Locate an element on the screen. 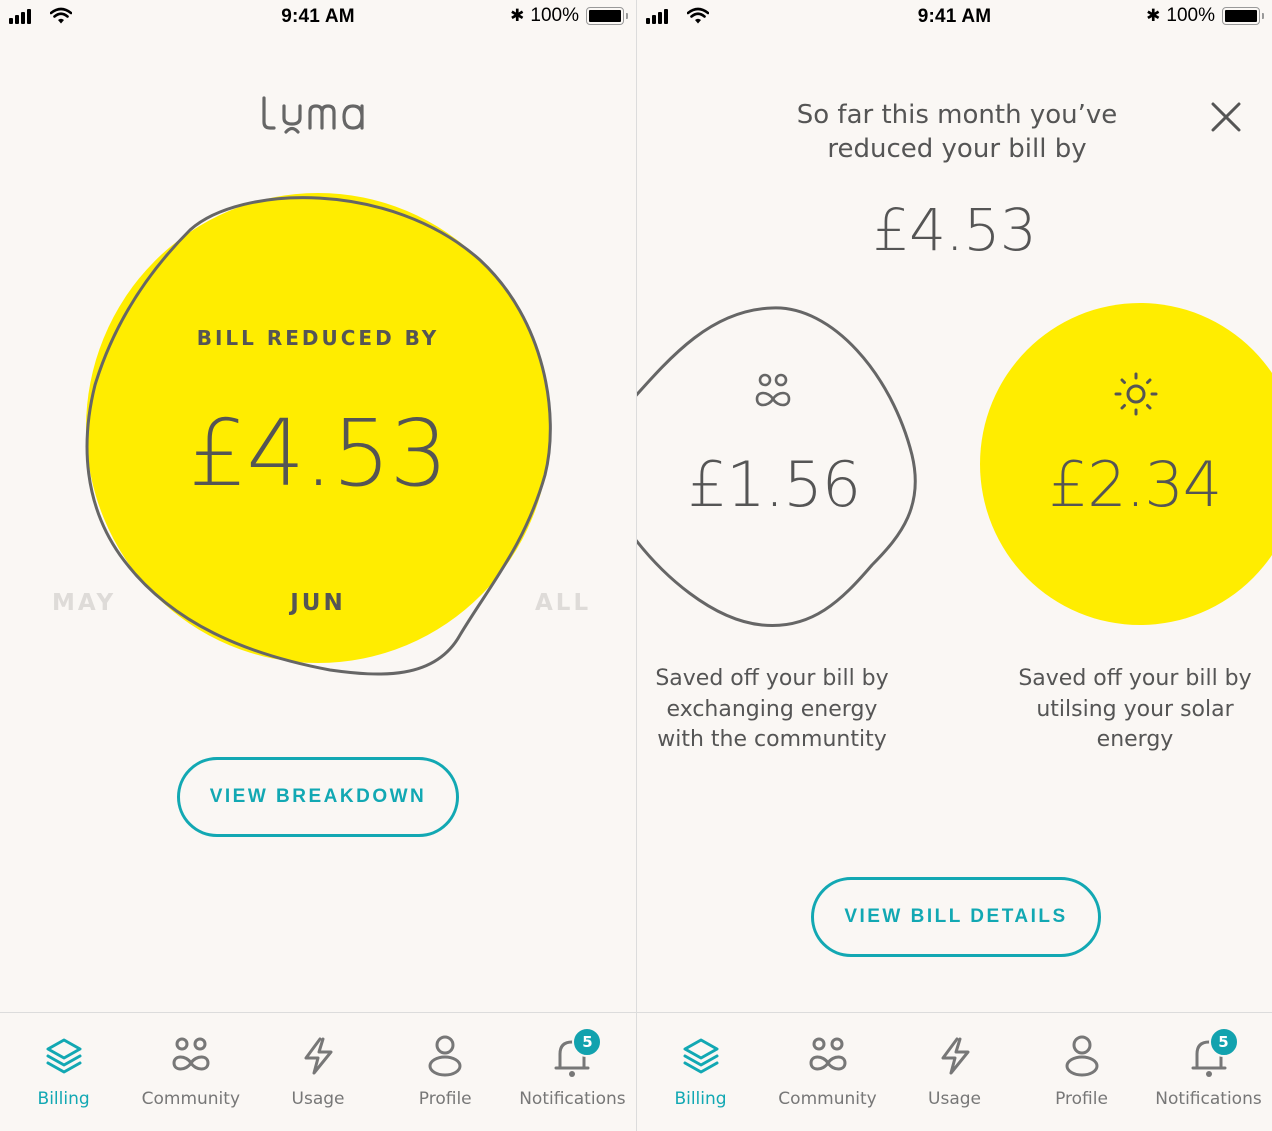  sun-icon is located at coordinates (1136, 394).